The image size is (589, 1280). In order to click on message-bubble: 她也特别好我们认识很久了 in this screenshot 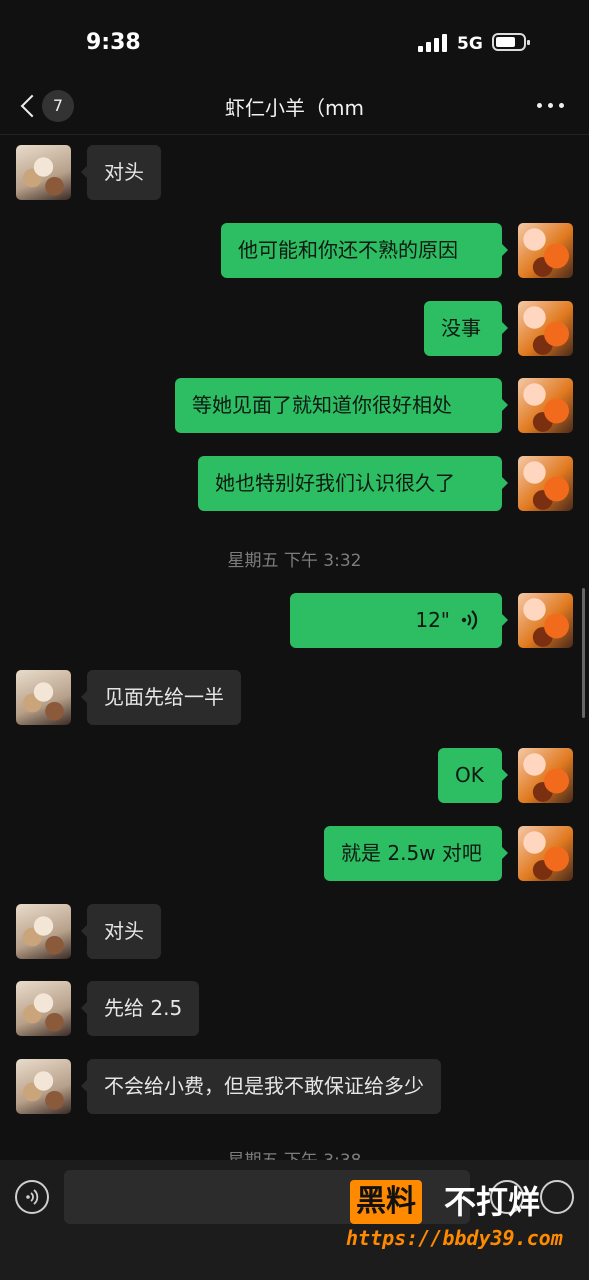, I will do `click(353, 483)`.